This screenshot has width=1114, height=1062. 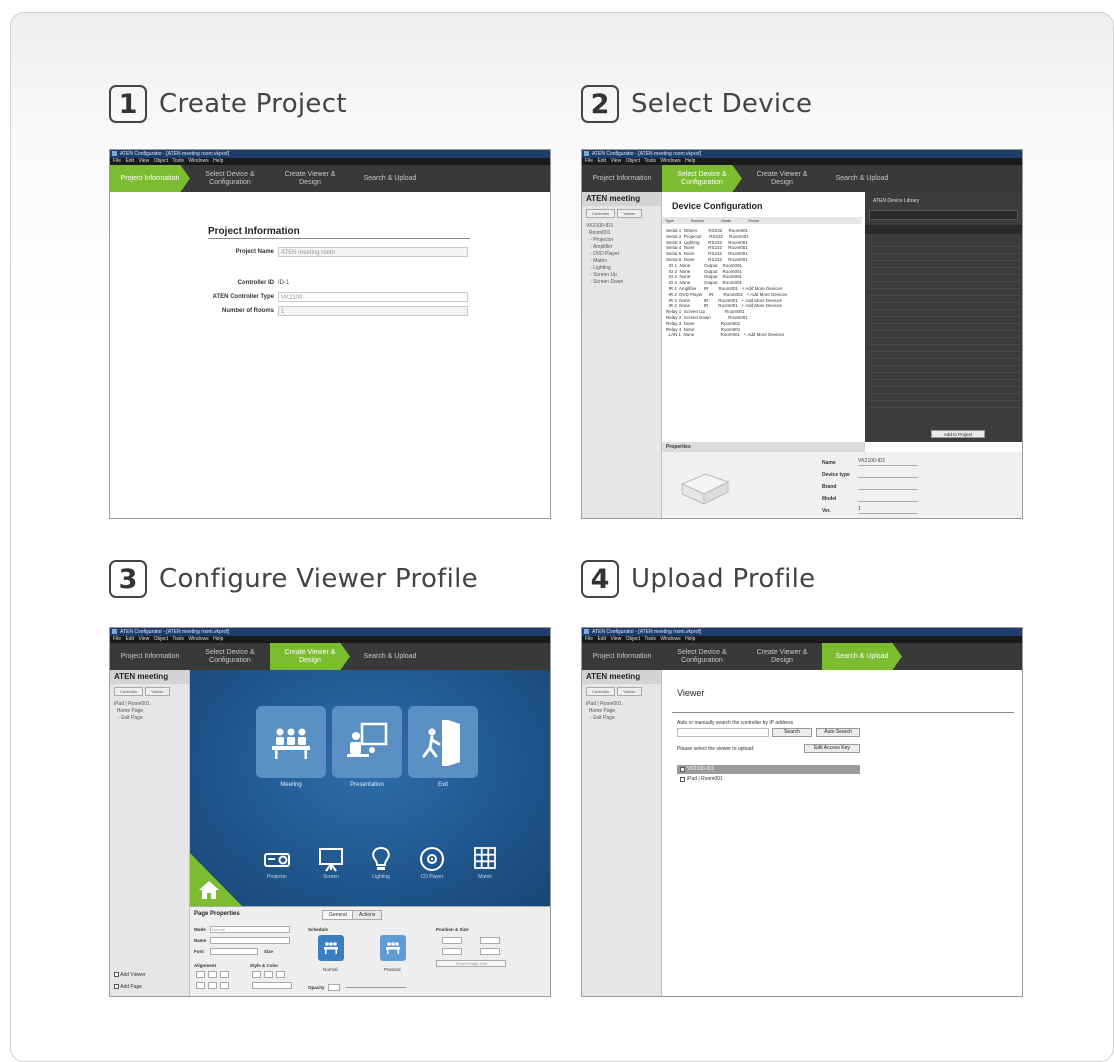 What do you see at coordinates (130, 975) in the screenshot?
I see `add-viewer-button: Add Viewer` at bounding box center [130, 975].